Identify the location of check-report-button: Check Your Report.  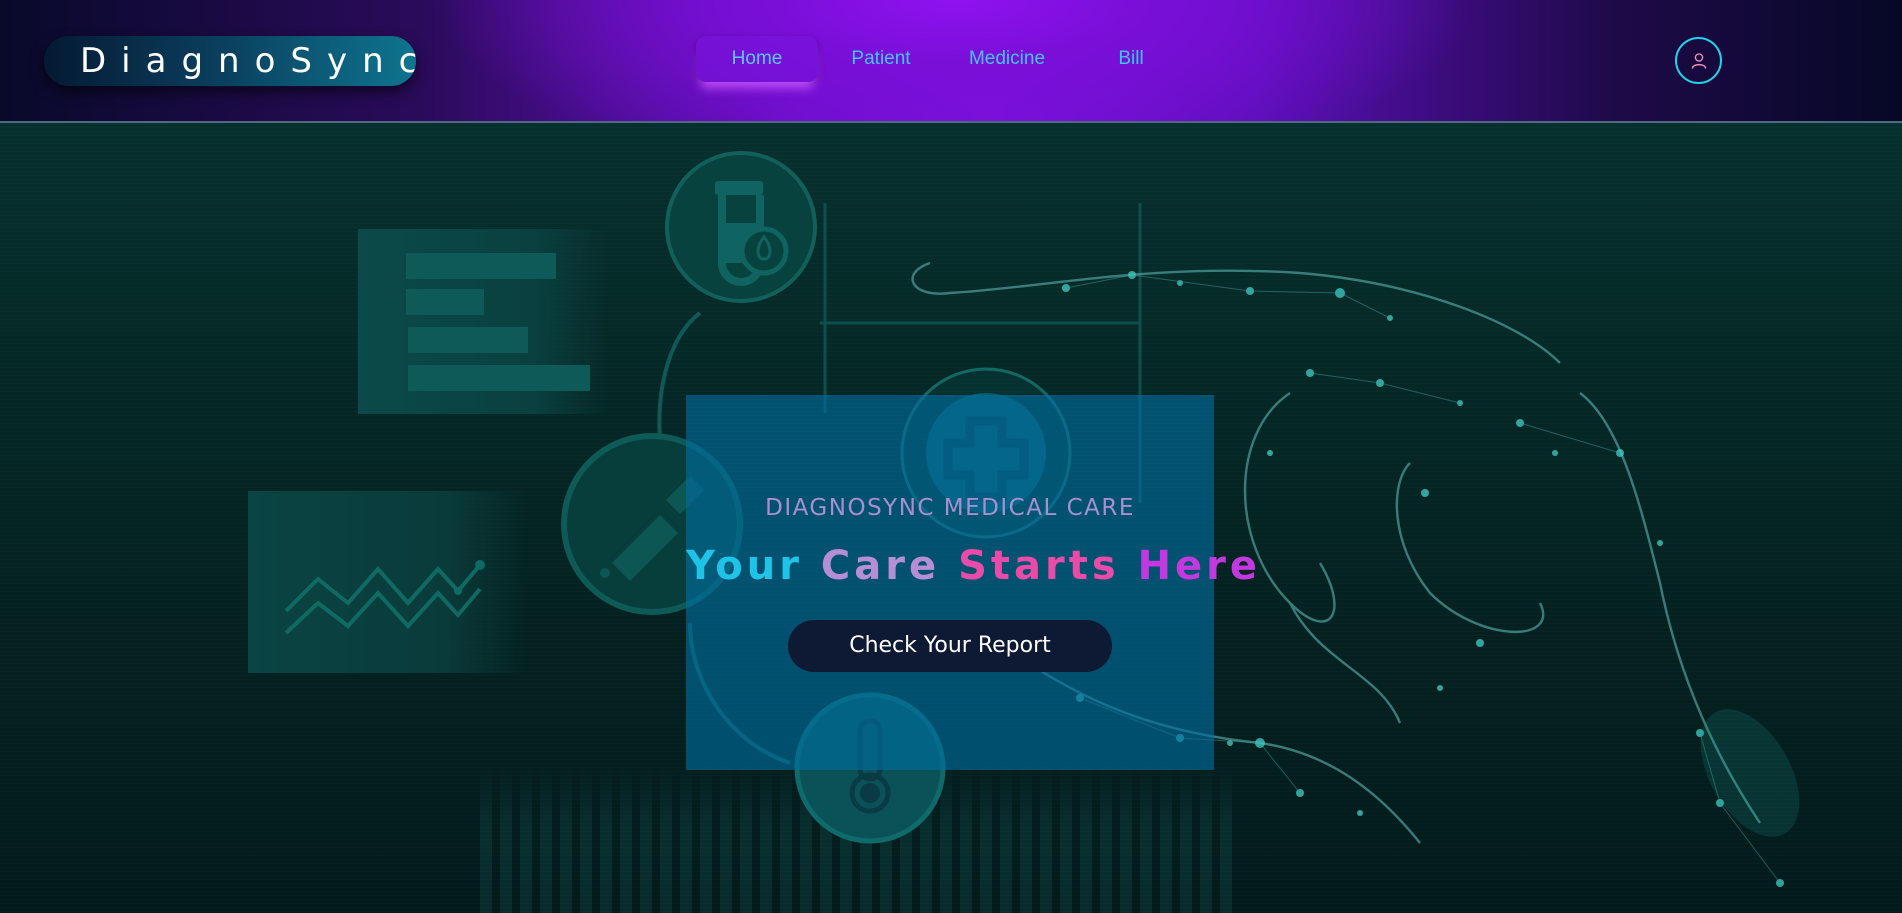
(950, 646).